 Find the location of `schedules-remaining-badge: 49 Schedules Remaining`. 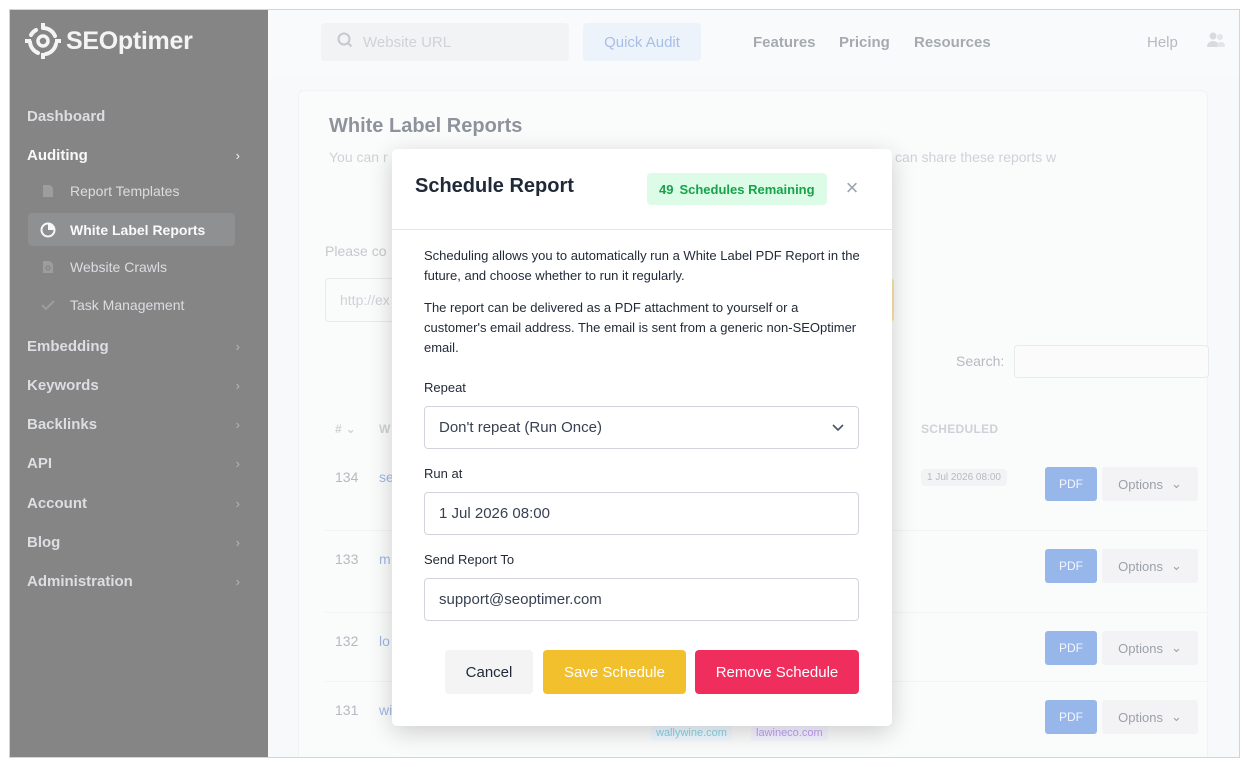

schedules-remaining-badge: 49 Schedules Remaining is located at coordinates (737, 189).